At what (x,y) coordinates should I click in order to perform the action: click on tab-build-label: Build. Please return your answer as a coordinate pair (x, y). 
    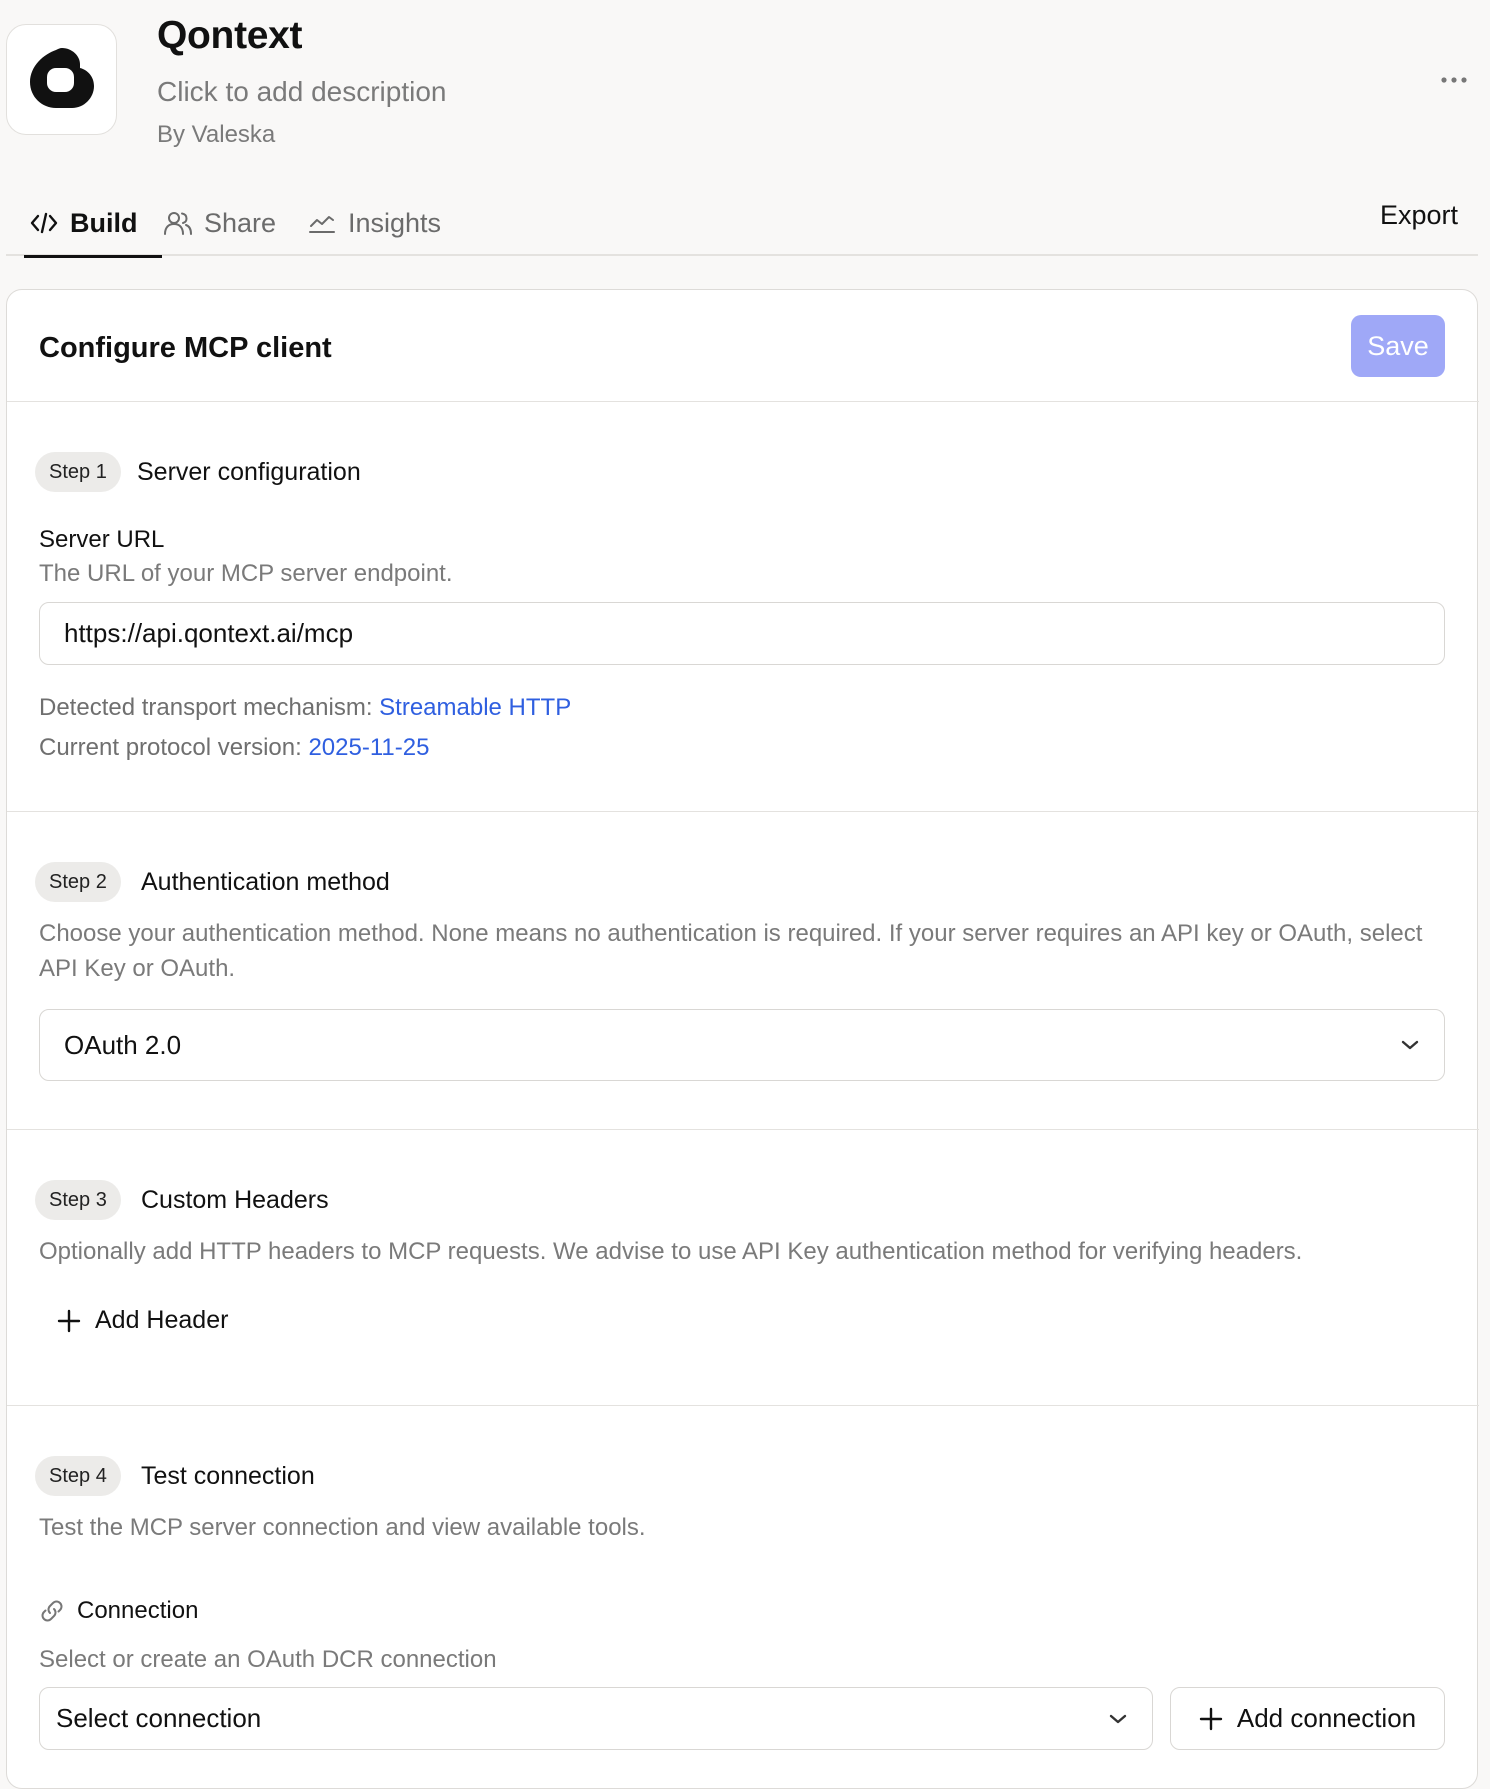
    Looking at the image, I should click on (104, 222).